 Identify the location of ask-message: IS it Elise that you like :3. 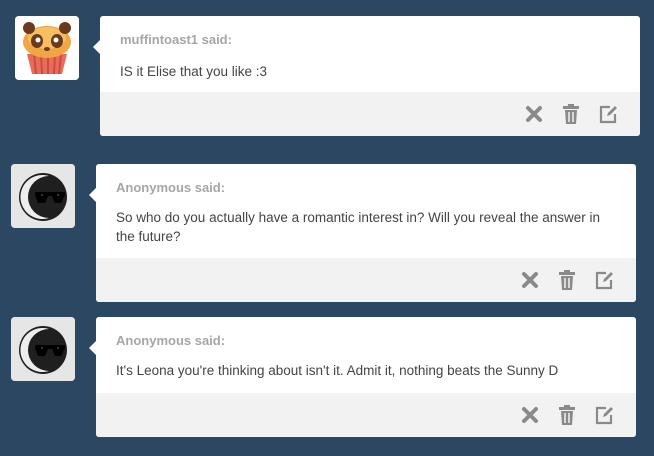
(194, 71).